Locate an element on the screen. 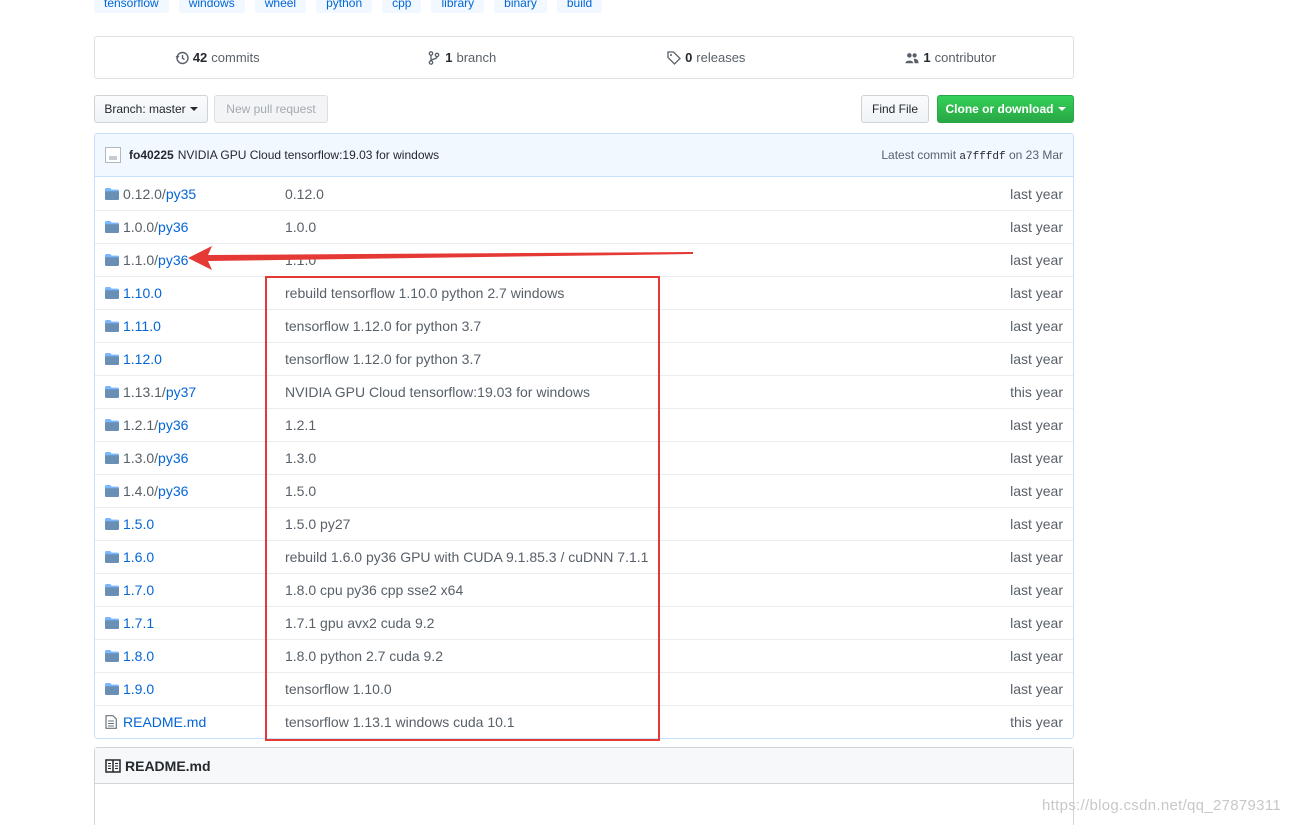  topic-tag: build is located at coordinates (579, 6).